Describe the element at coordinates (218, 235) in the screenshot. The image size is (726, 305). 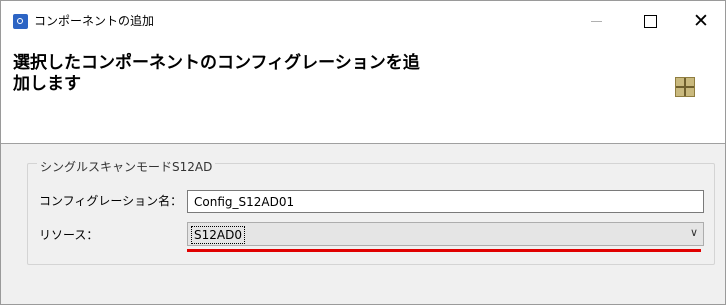
I see `resource-selected-value: S12AD0` at that location.